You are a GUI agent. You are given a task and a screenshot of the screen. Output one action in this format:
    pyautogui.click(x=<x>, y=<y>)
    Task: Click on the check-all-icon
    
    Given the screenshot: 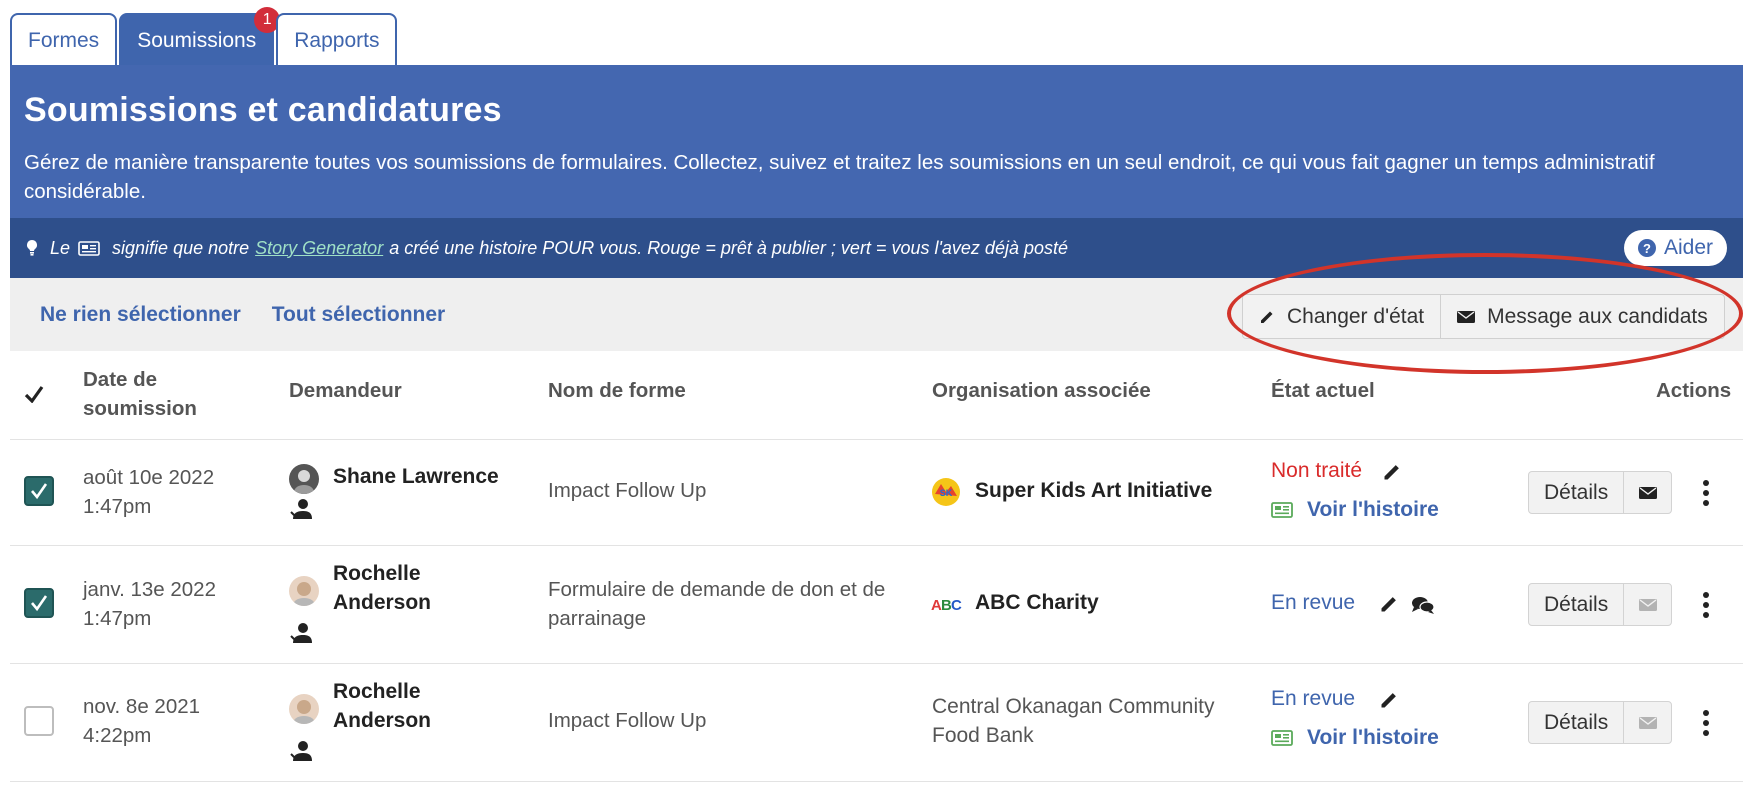 What is the action you would take?
    pyautogui.click(x=34, y=394)
    